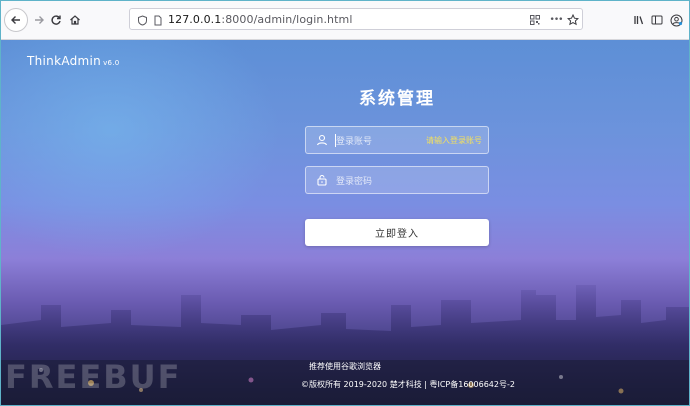 This screenshot has width=690, height=406. Describe the element at coordinates (142, 20) in the screenshot. I see `tracking-shield-icon` at that location.